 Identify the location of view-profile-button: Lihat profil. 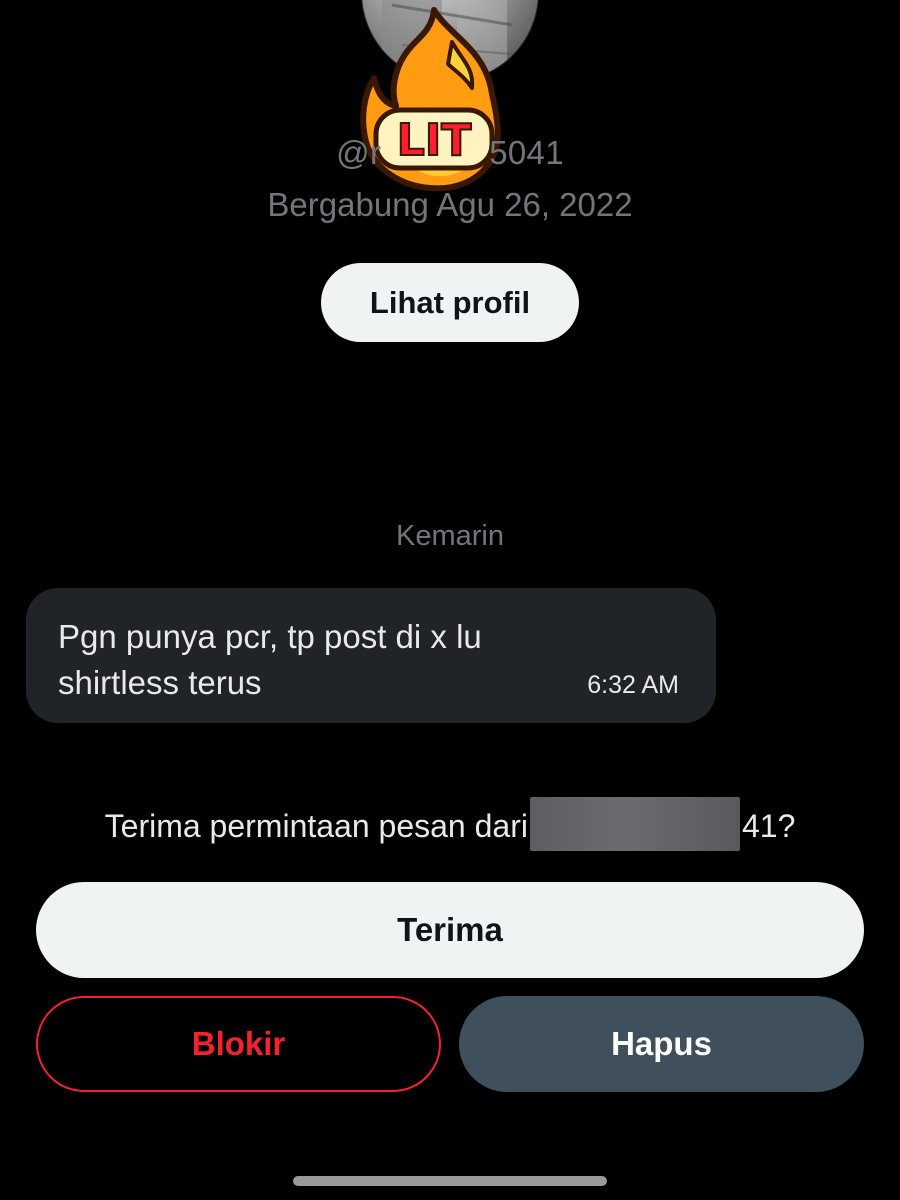
(450, 302).